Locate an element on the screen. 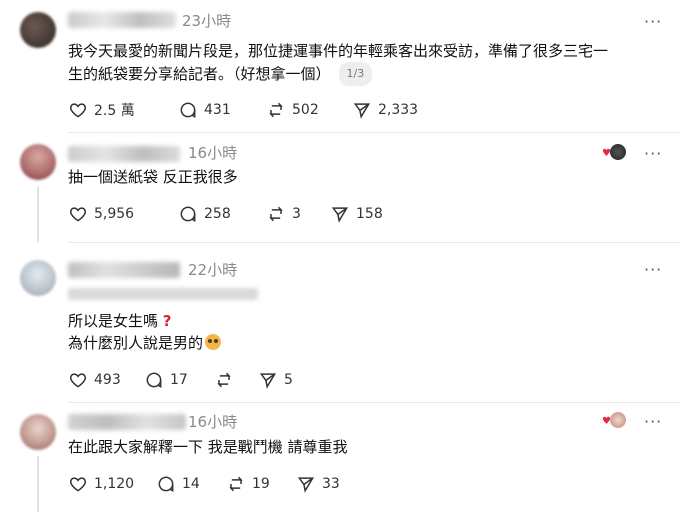 This screenshot has height=512, width=680. repost-button: 502 is located at coordinates (300, 110).